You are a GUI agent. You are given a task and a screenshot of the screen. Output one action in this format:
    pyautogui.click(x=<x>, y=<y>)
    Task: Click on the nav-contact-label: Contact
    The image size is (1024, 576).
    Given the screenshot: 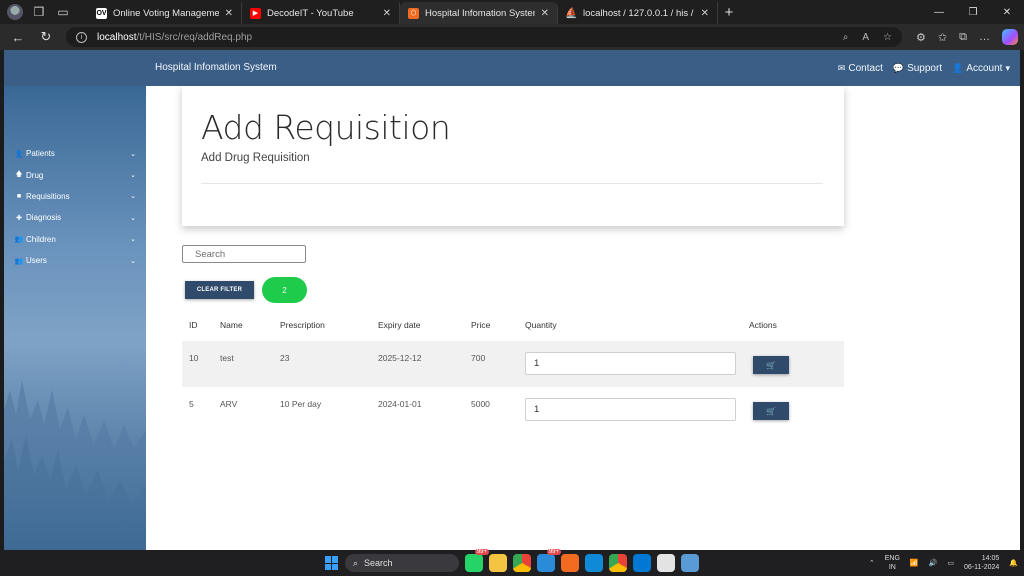 What is the action you would take?
    pyautogui.click(x=865, y=68)
    